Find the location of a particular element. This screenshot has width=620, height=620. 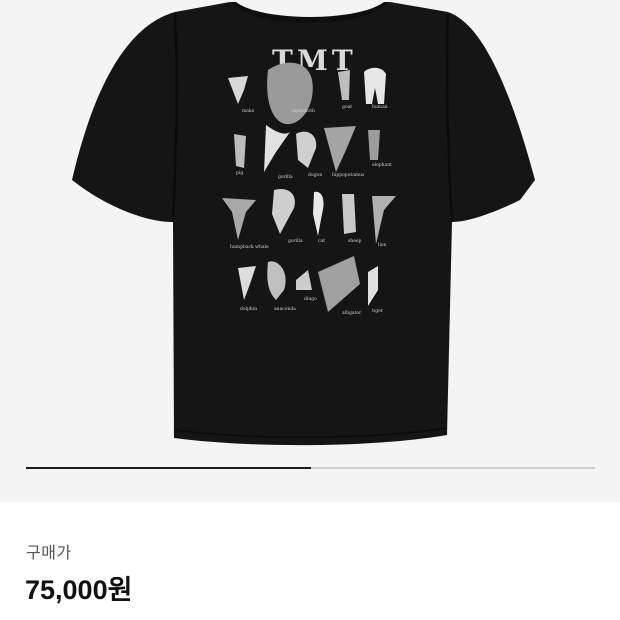

tooth-caption: hippopotamus is located at coordinates (348, 175).